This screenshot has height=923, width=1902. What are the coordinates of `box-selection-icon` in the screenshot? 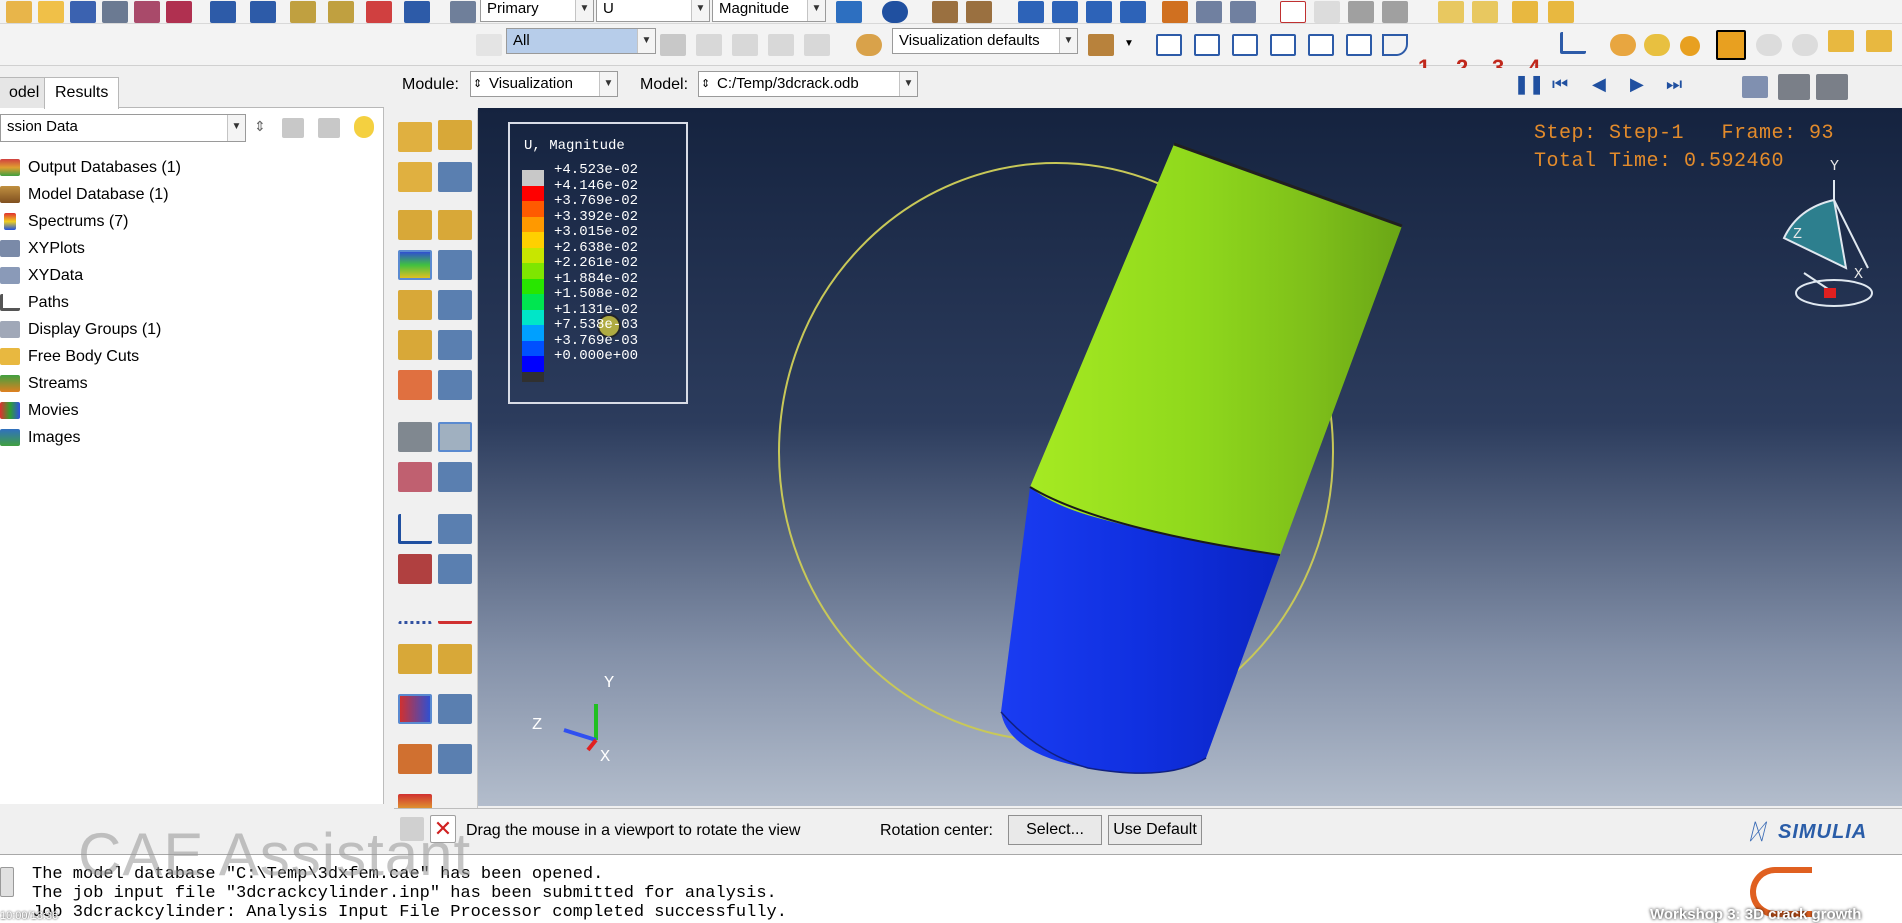 It's located at (745, 45).